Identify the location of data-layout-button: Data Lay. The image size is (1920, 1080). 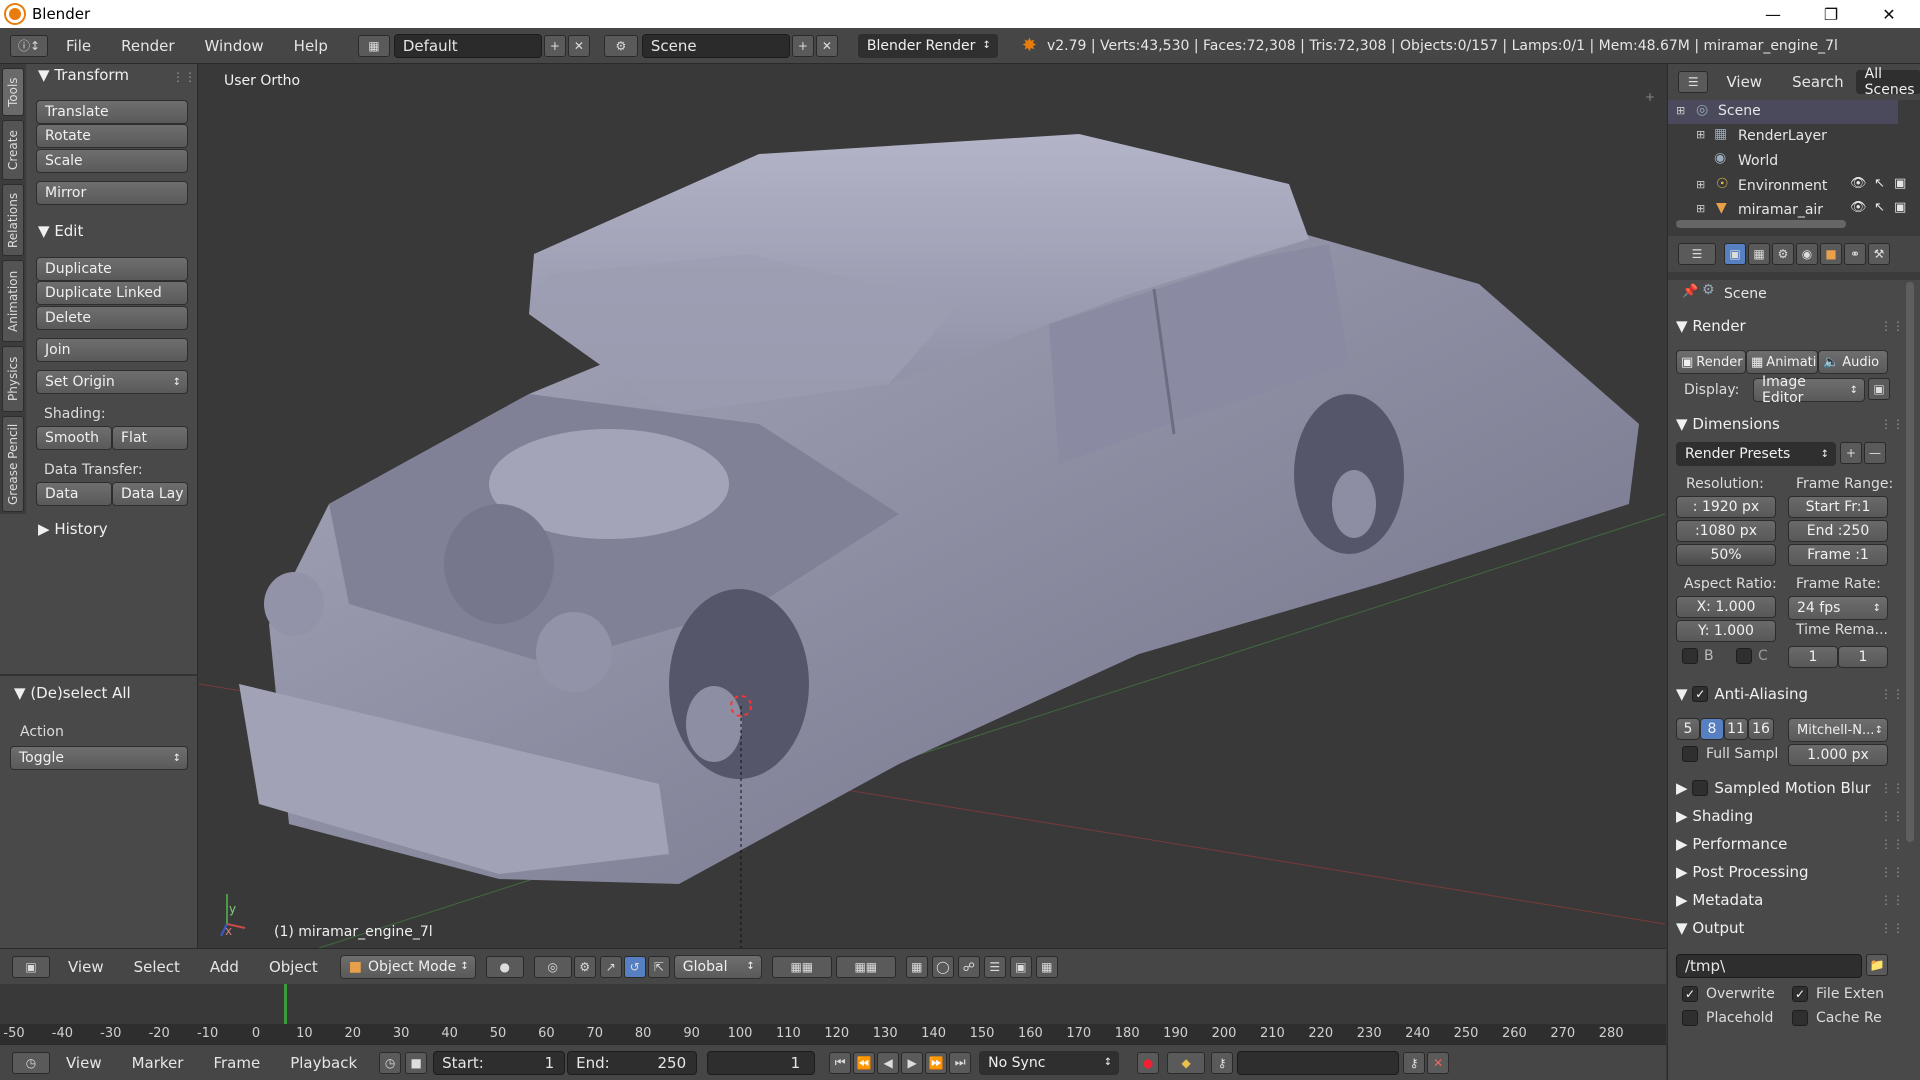
(150, 494).